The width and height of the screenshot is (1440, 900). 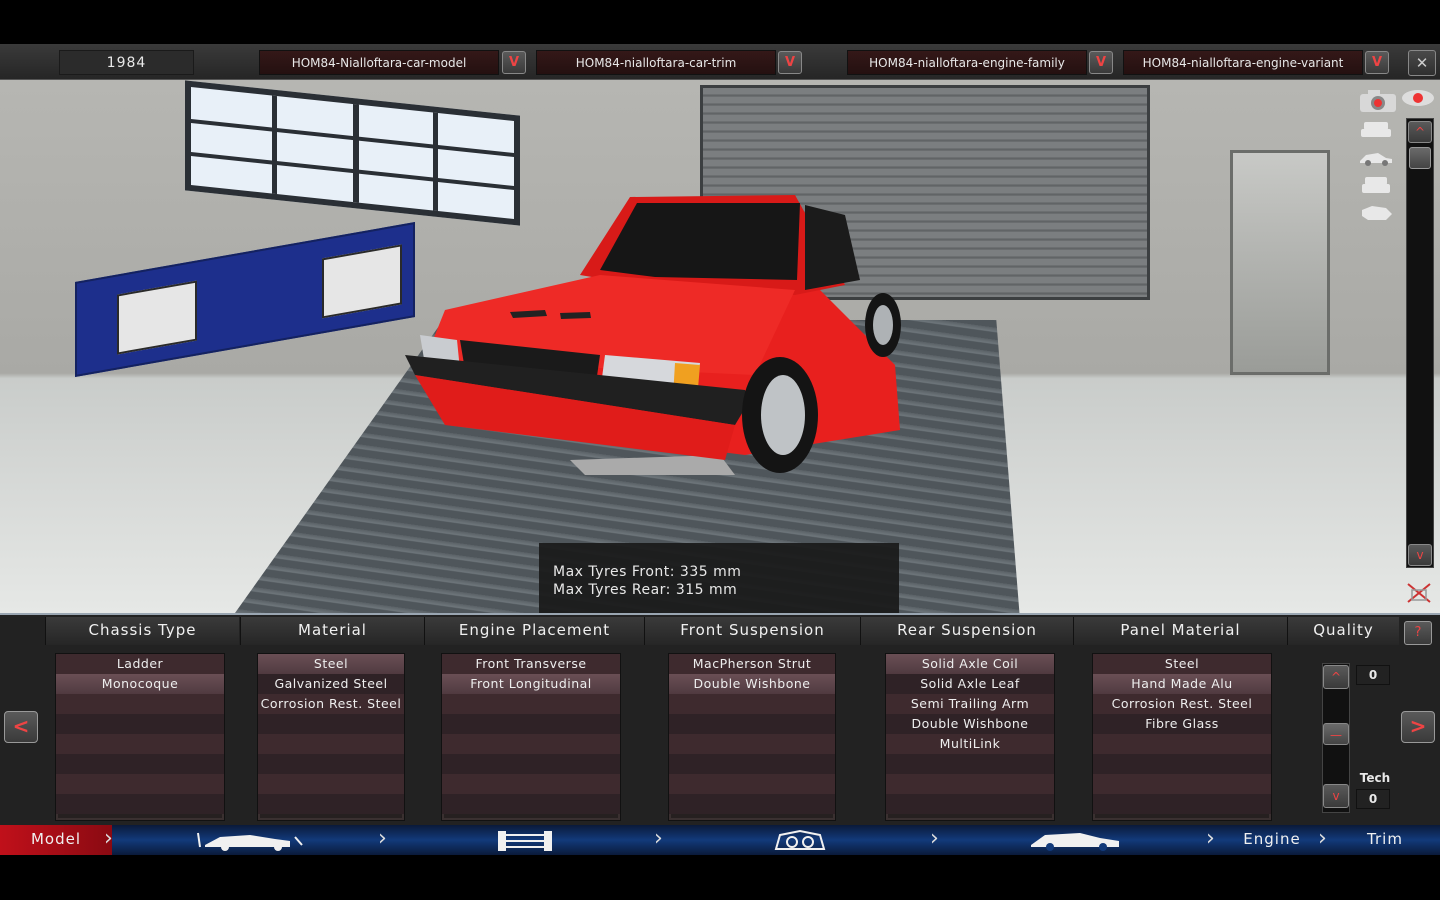 I want to click on list-item: Semi Trailing Arm, so click(x=970, y=704).